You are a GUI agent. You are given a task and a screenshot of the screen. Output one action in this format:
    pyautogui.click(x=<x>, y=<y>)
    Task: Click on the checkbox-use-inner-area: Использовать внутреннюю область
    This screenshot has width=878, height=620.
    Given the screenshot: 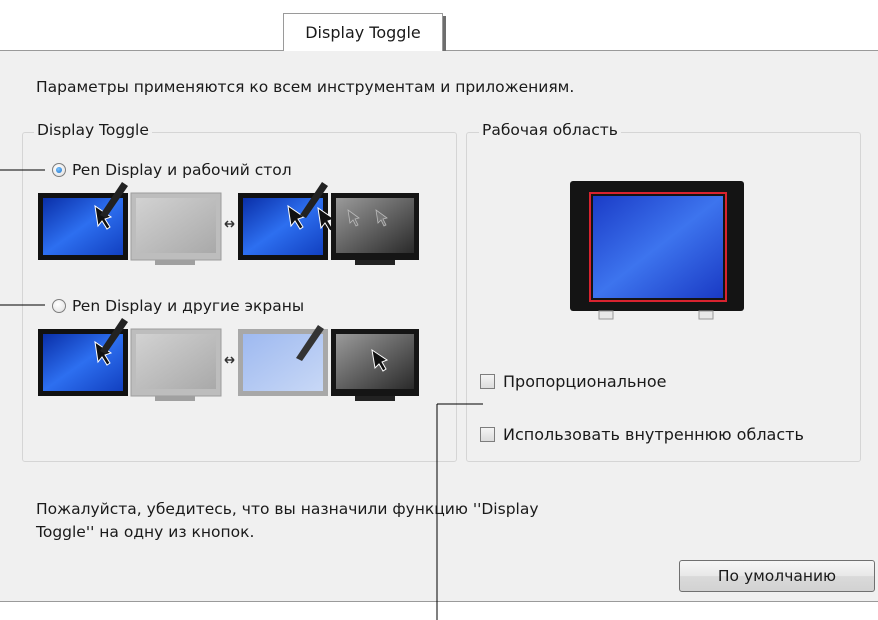 What is the action you would take?
    pyautogui.click(x=642, y=434)
    